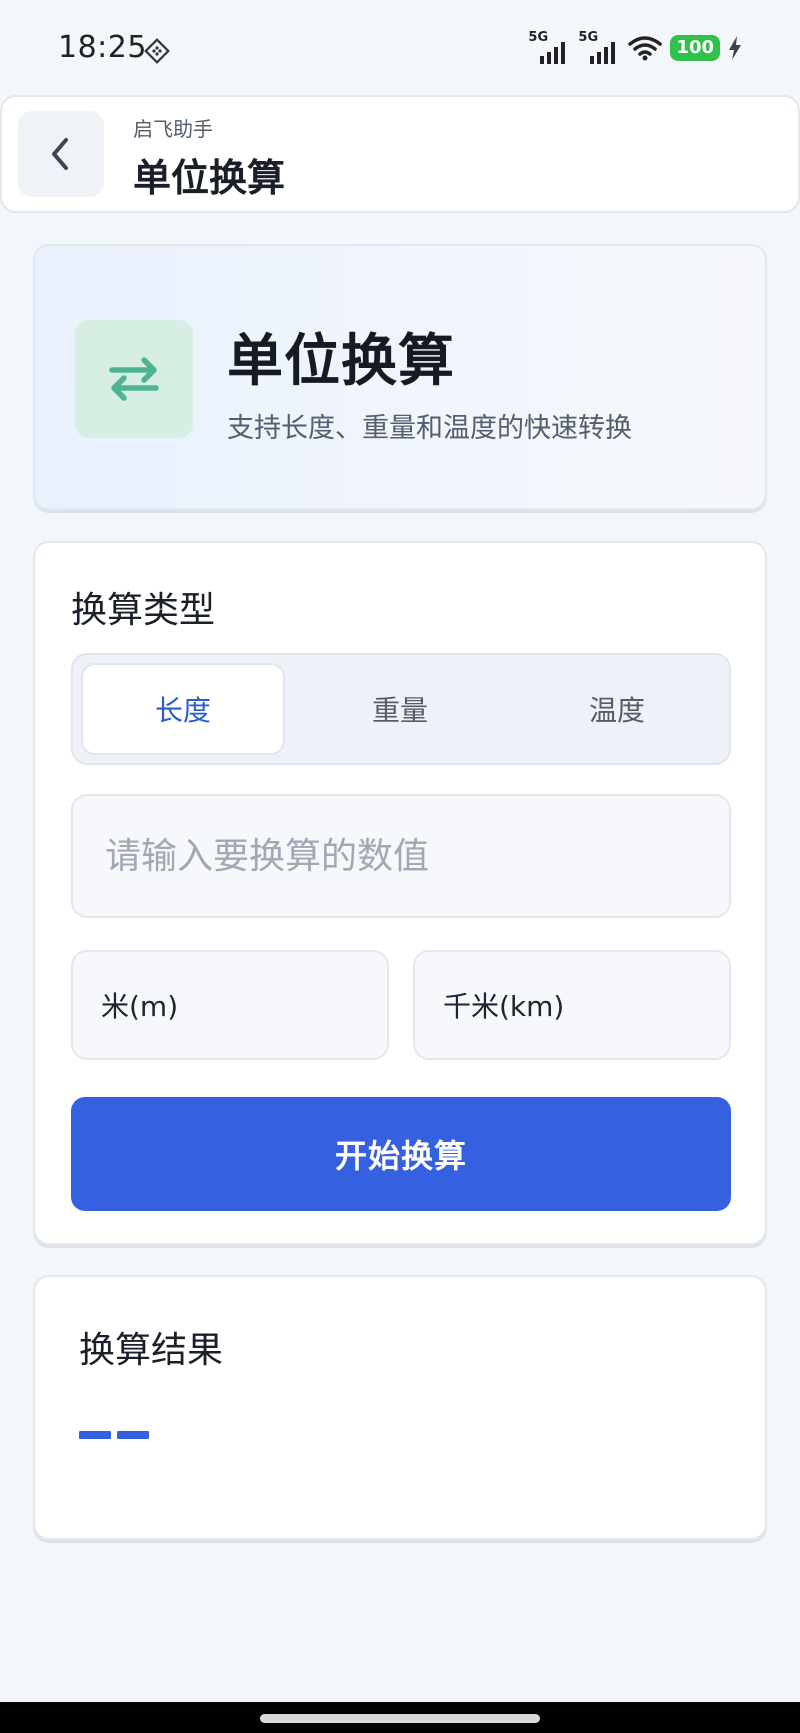 Image resolution: width=800 pixels, height=1733 pixels. Describe the element at coordinates (209, 178) in the screenshot. I see `page-title: 单位换算` at that location.